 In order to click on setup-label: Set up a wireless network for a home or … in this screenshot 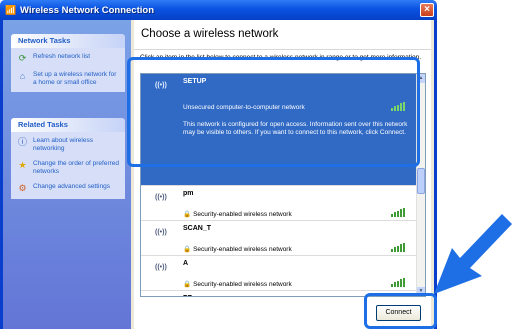, I will do `click(75, 78)`.